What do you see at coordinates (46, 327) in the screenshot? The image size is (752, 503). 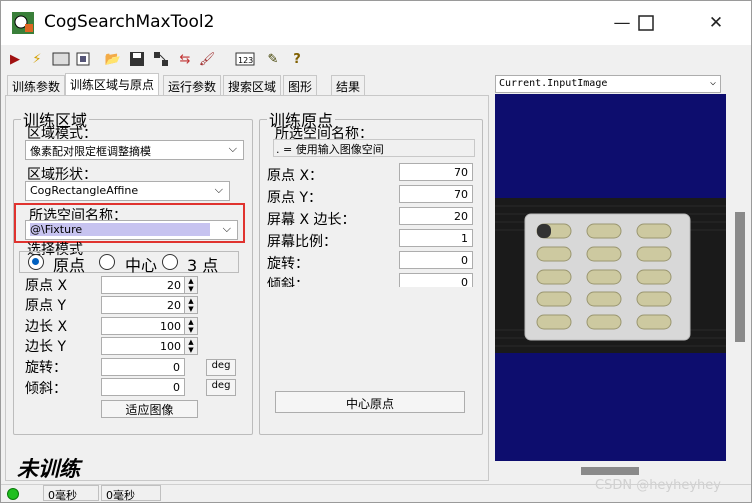 I see `length-x-label: 边长 X` at bounding box center [46, 327].